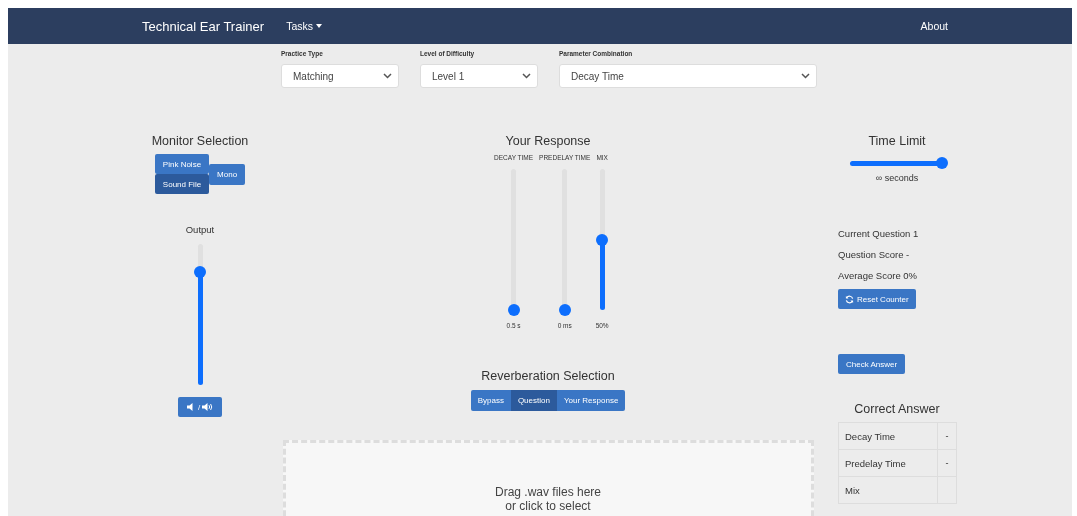 The width and height of the screenshot is (1077, 516). What do you see at coordinates (533, 400) in the screenshot?
I see `reverb-option-button: Question` at bounding box center [533, 400].